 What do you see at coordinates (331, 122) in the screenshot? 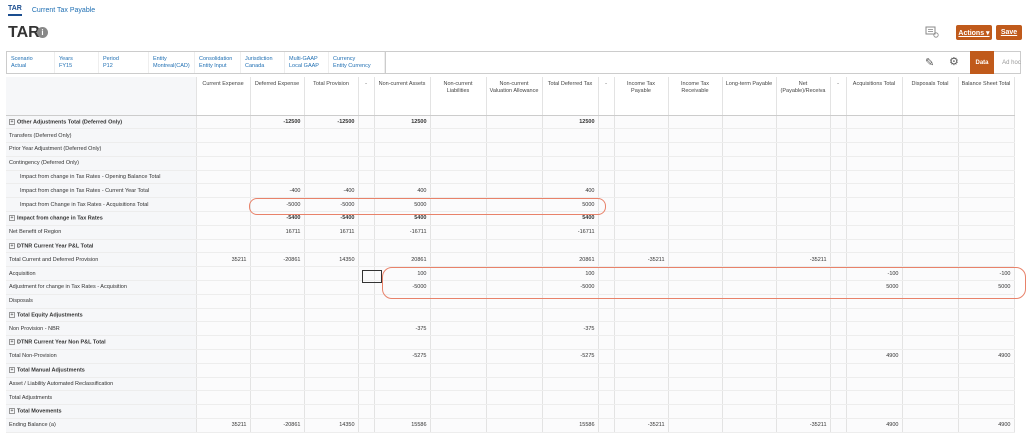
I see `data-cell: -12500` at bounding box center [331, 122].